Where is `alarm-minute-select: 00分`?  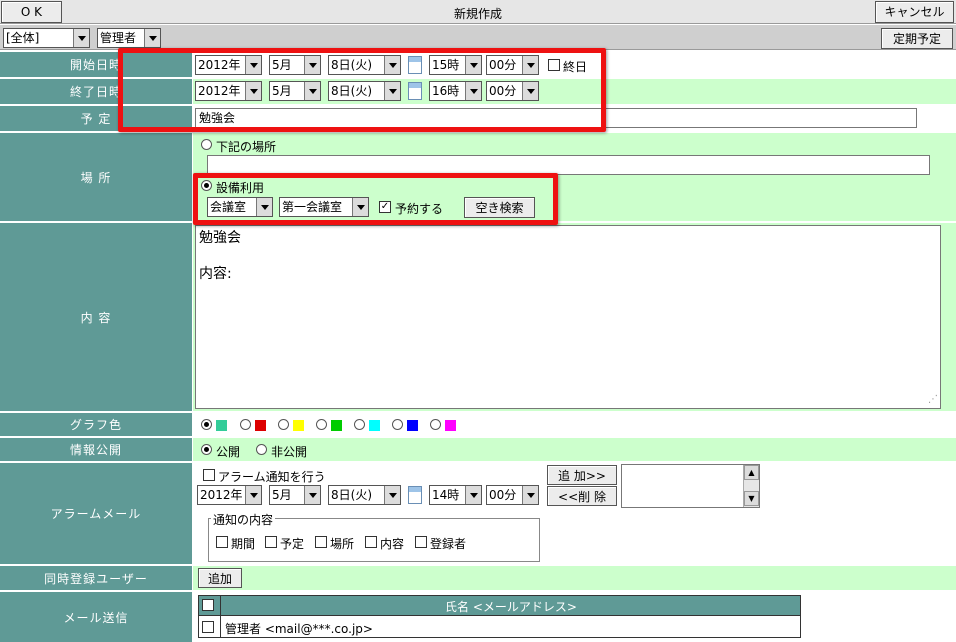 alarm-minute-select: 00分 is located at coordinates (512, 495).